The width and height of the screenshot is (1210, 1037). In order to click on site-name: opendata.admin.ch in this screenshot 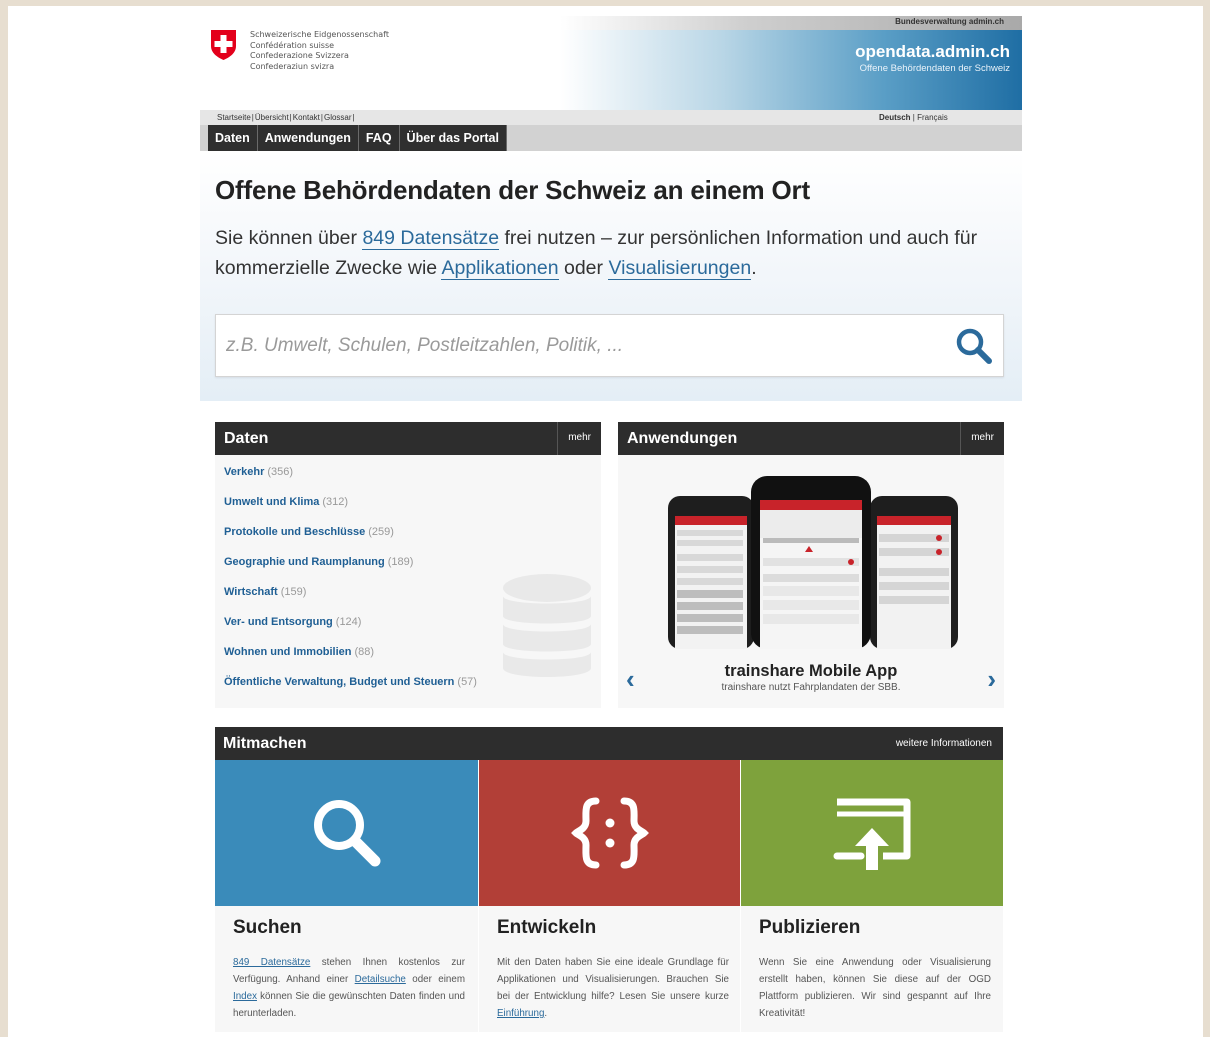, I will do `click(932, 52)`.